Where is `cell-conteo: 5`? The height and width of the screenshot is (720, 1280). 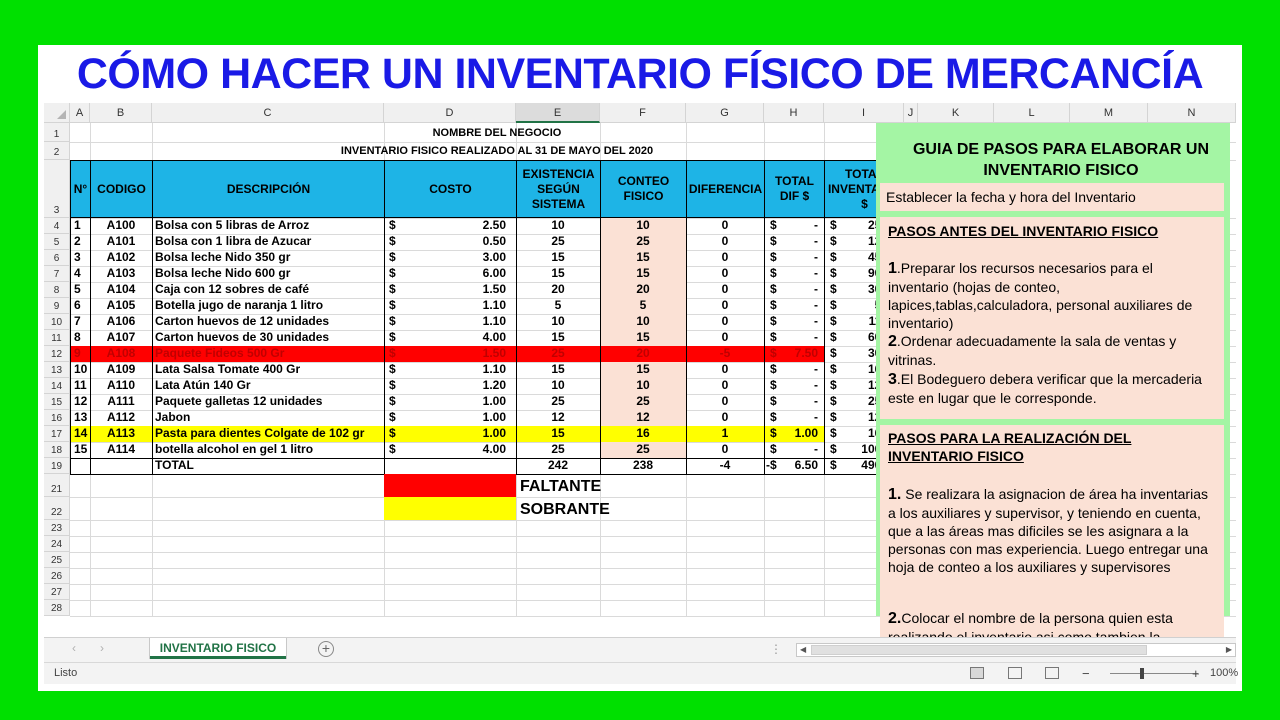 cell-conteo: 5 is located at coordinates (643, 306).